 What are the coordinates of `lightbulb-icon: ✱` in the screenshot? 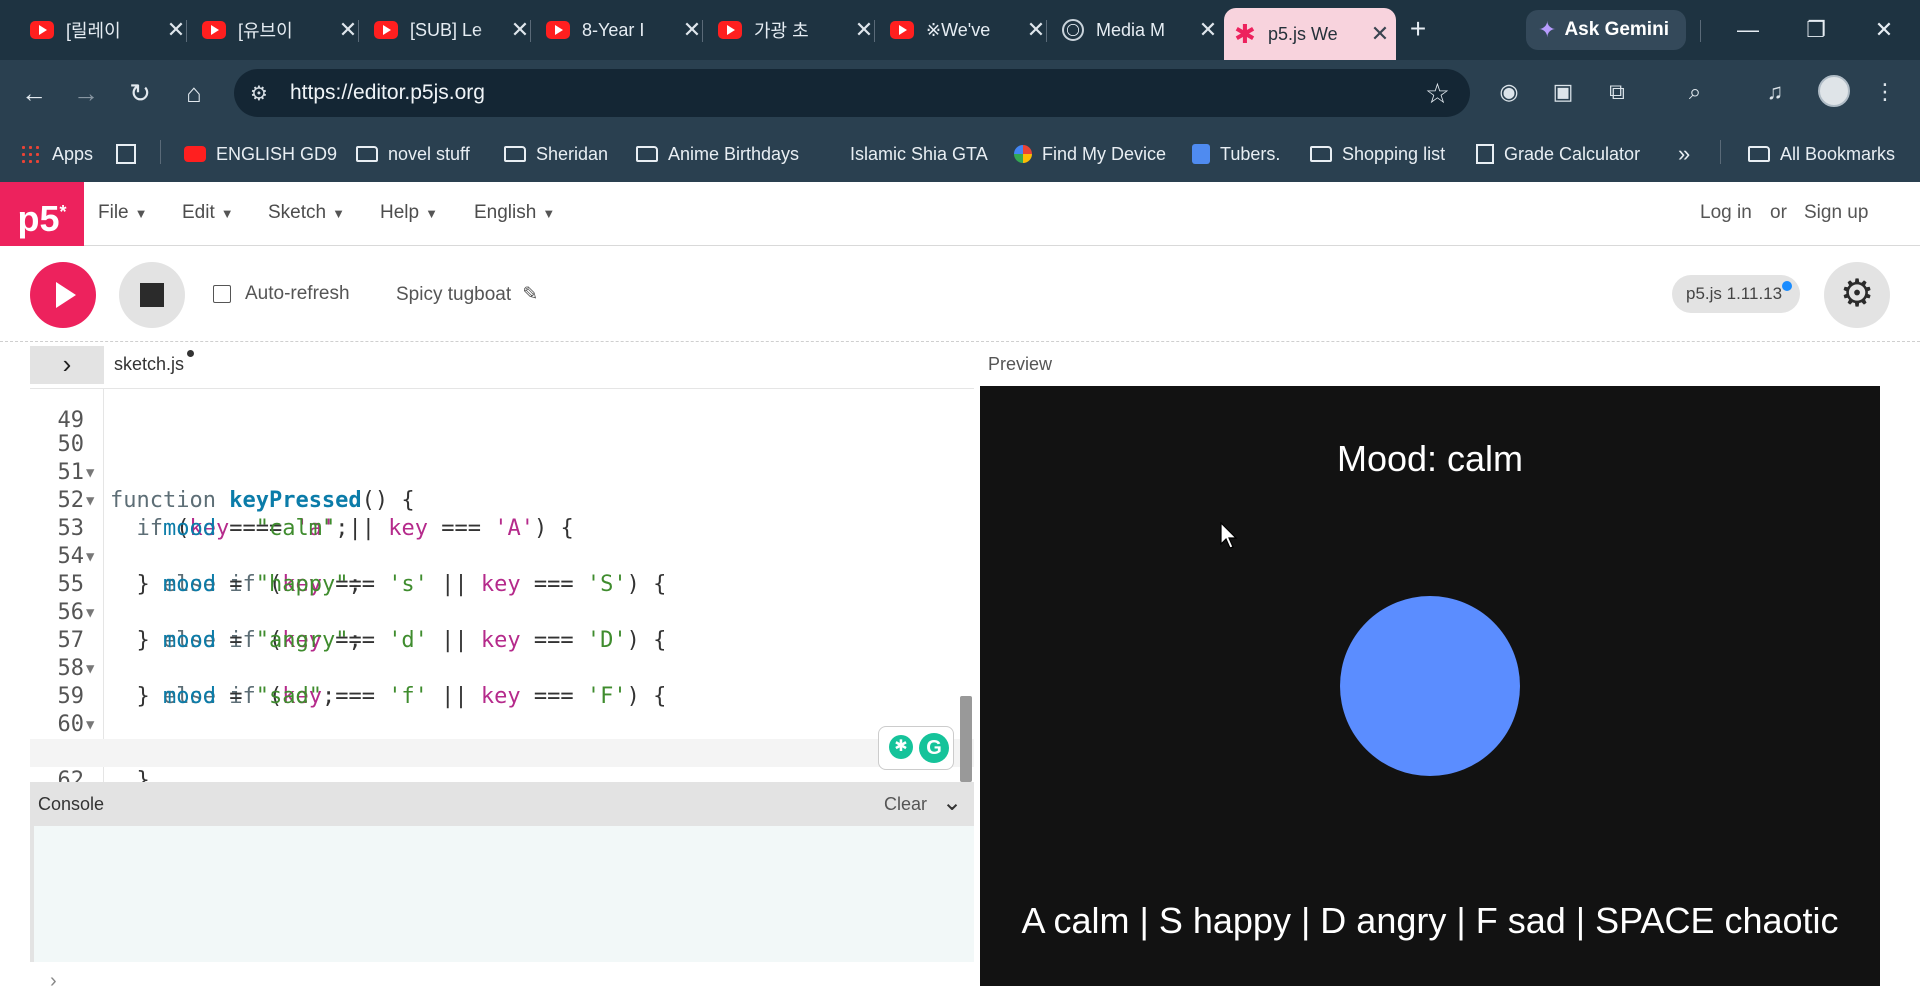 It's located at (901, 747).